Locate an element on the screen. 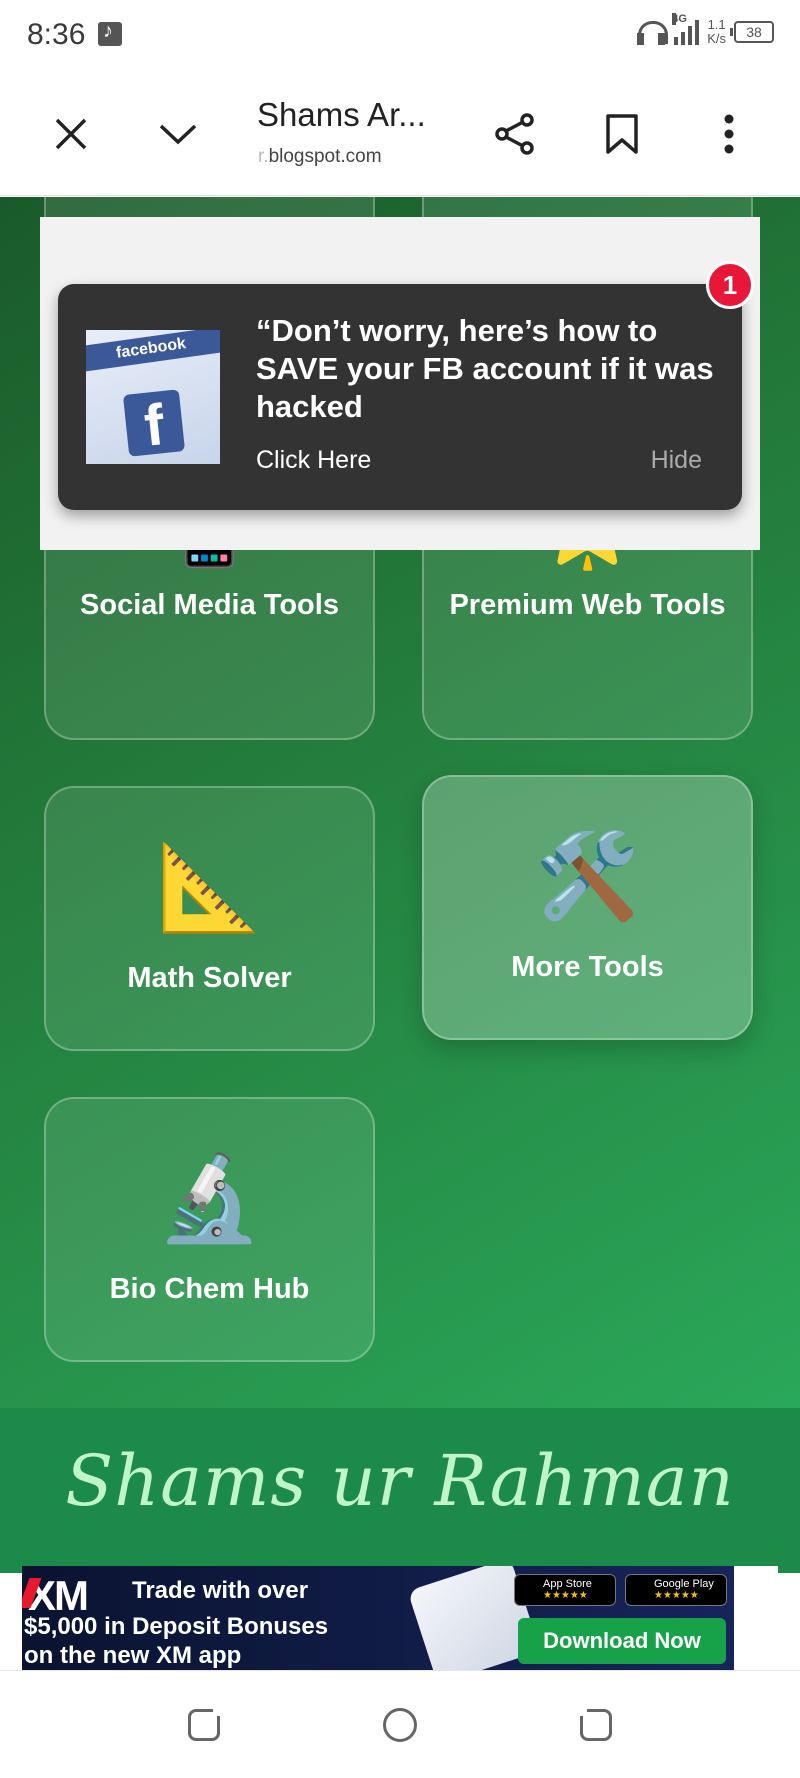 This screenshot has width=800, height=1778. system-navigation-bar is located at coordinates (400, 1724).